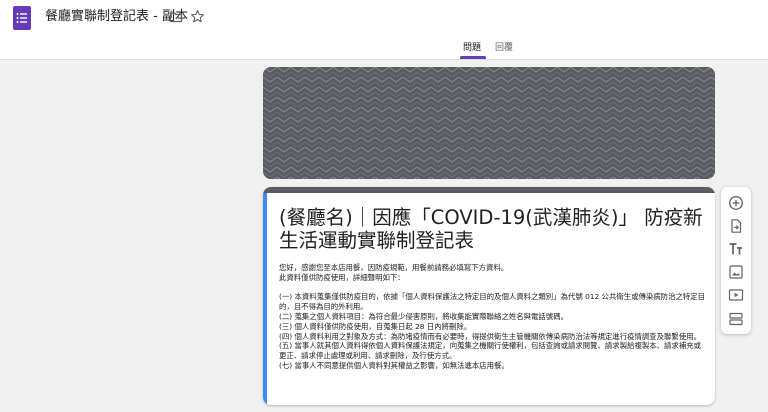  I want to click on description-line: 此資料僅供防疫使用，詳細聲明如下：, so click(342, 277).